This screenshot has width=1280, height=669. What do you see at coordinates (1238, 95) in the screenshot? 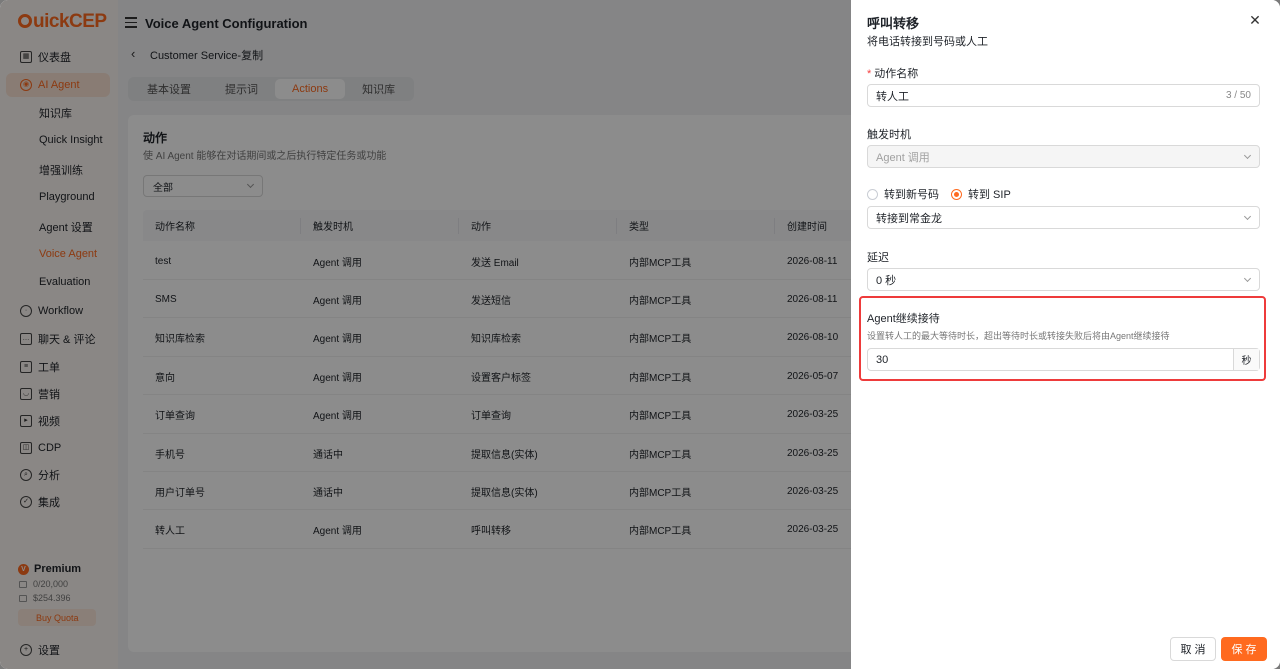
I see `char-counter: 3 / 50` at bounding box center [1238, 95].